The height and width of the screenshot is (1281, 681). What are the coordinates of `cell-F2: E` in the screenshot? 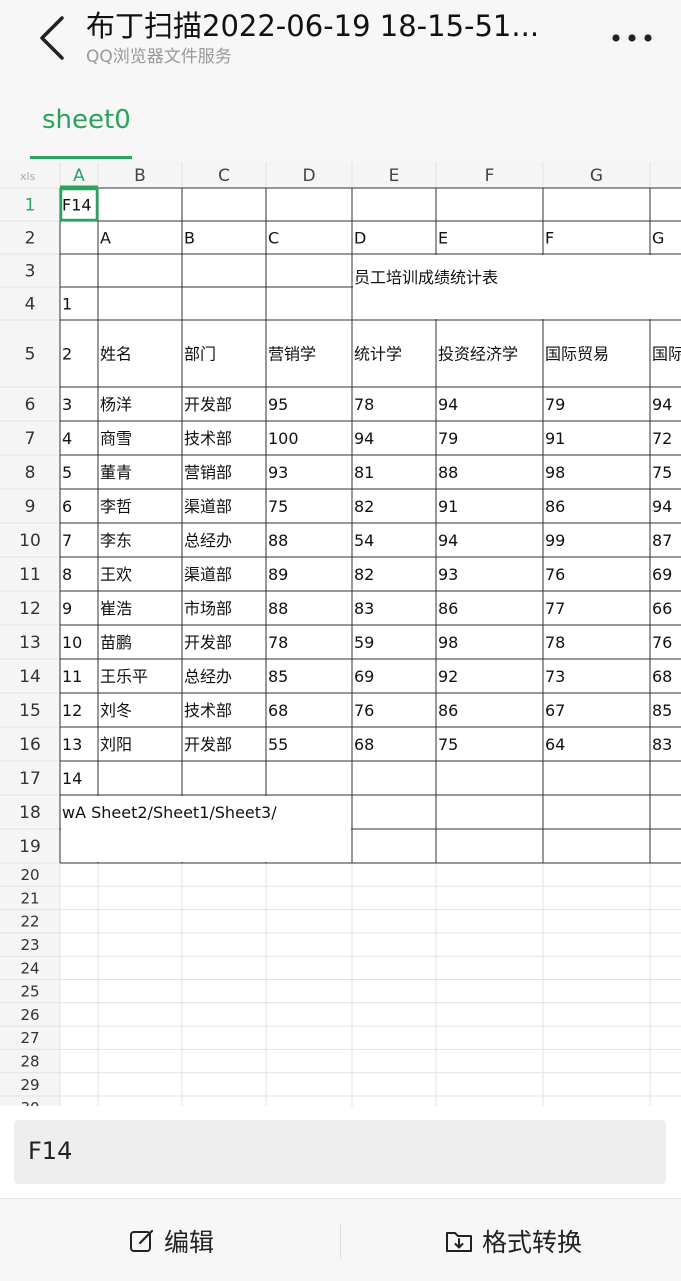 It's located at (443, 238).